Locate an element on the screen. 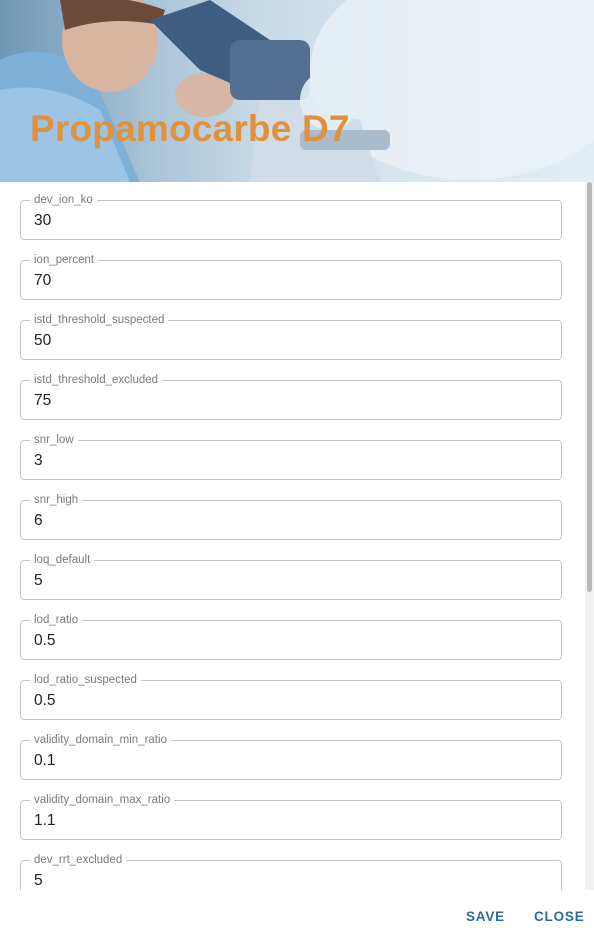 The image size is (594, 942). field-value: 1.1 is located at coordinates (45, 821).